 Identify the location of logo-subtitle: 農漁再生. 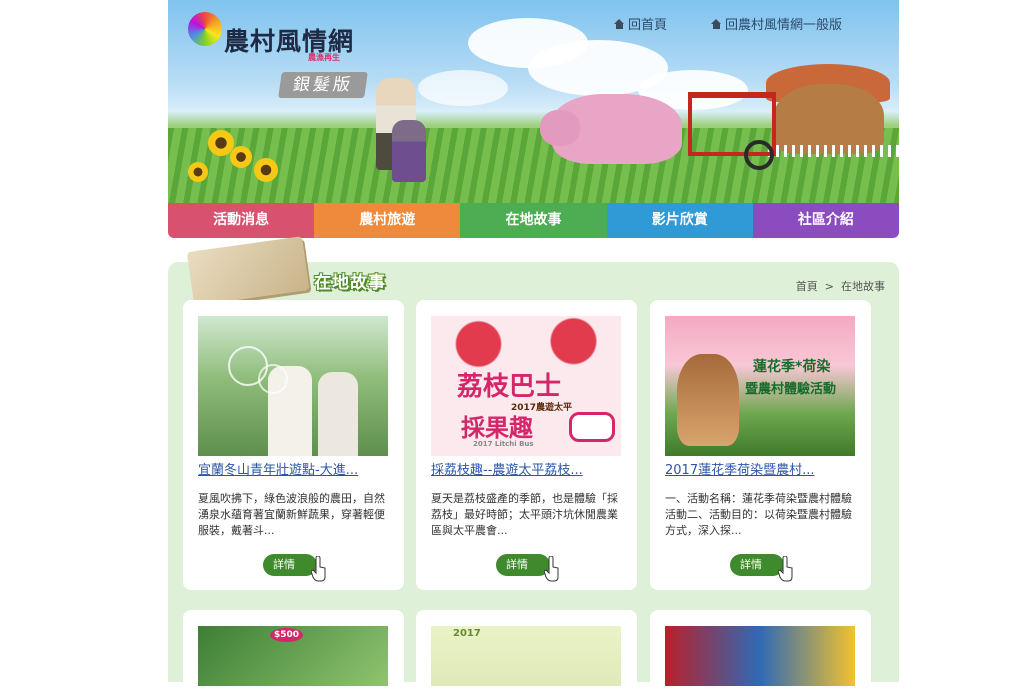
(324, 57).